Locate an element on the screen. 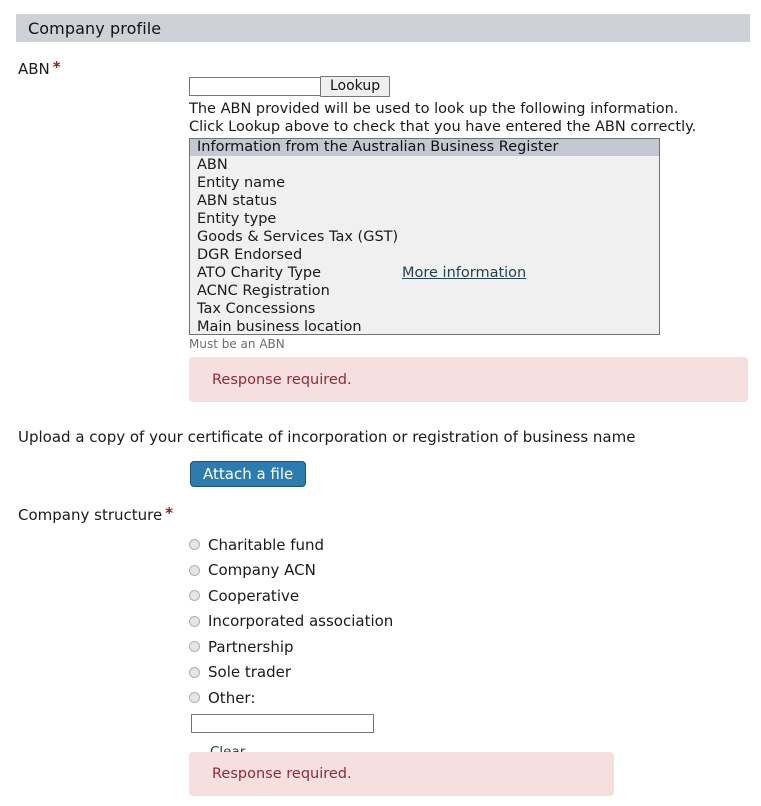 The image size is (761, 806). abr-row-label: ABN status is located at coordinates (237, 201).